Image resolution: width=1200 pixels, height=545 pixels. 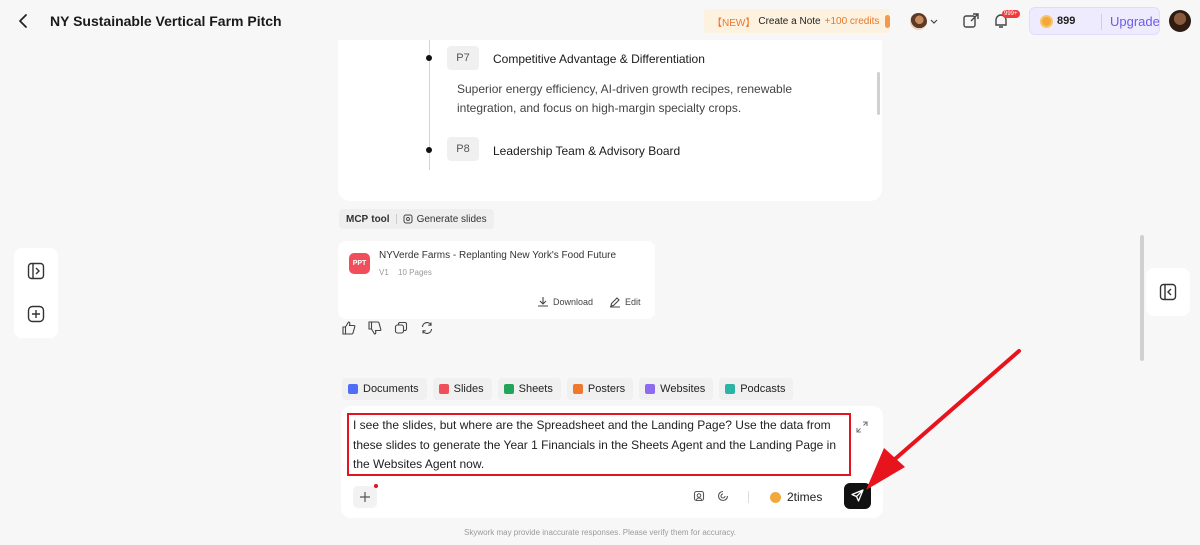 I want to click on panel-collapse-icon, so click(x=1168, y=292).